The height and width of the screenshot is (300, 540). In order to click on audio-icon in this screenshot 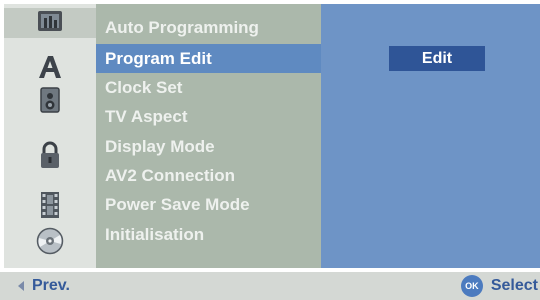, I will do `click(50, 102)`.